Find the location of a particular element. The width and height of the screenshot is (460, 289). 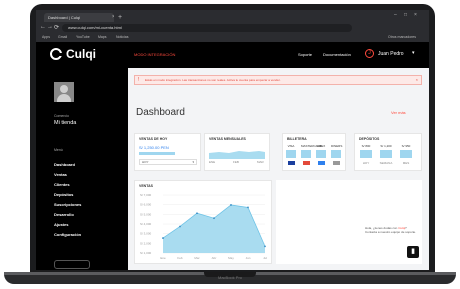

bookmark-apps: Apps is located at coordinates (46, 37).